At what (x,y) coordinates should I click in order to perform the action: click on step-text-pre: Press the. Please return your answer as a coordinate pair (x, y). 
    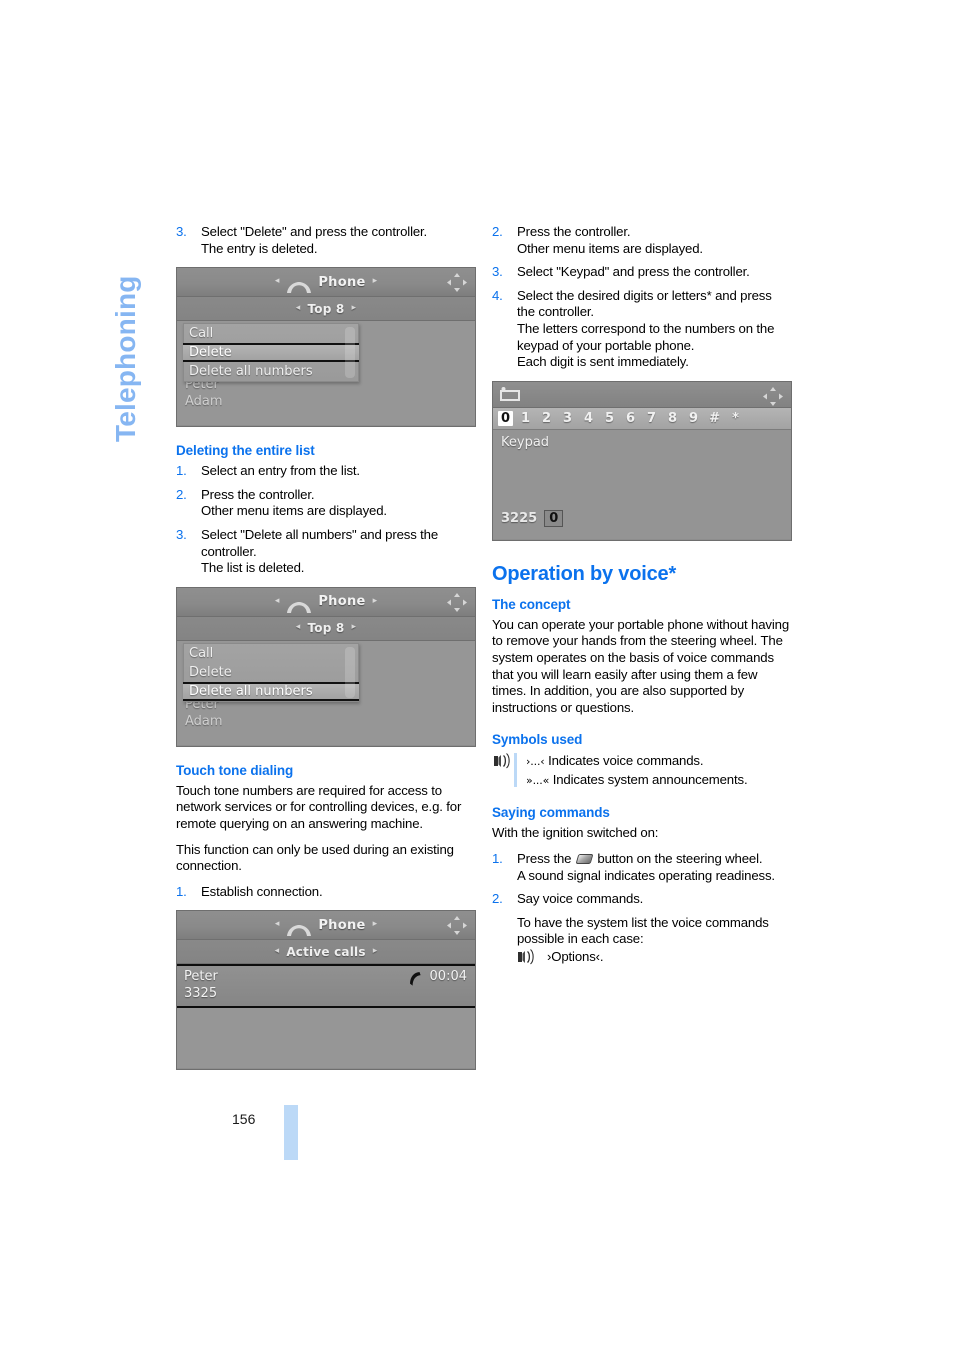
    Looking at the image, I should click on (544, 858).